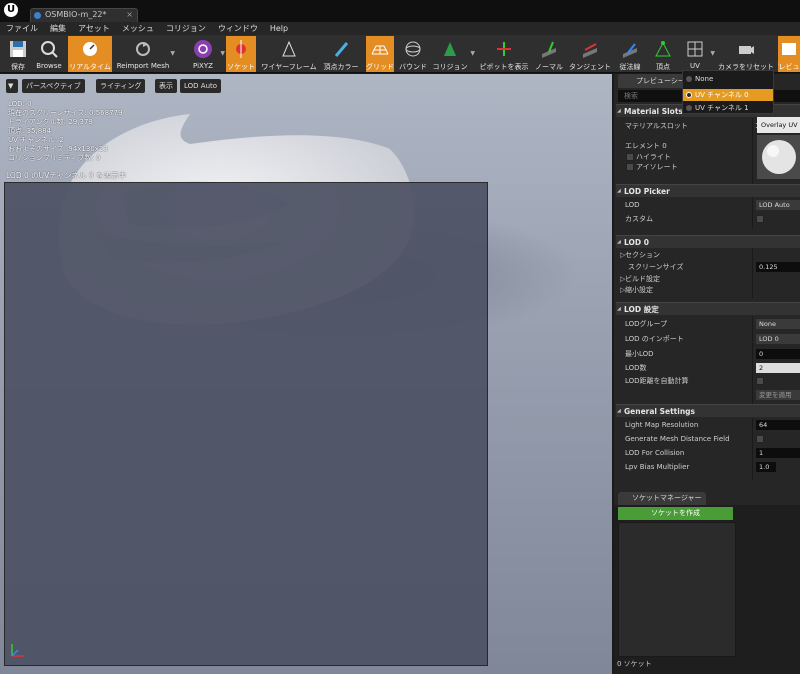 The width and height of the screenshot is (800, 674). What do you see at coordinates (49, 54) in the screenshot?
I see `browse-button: Browse` at bounding box center [49, 54].